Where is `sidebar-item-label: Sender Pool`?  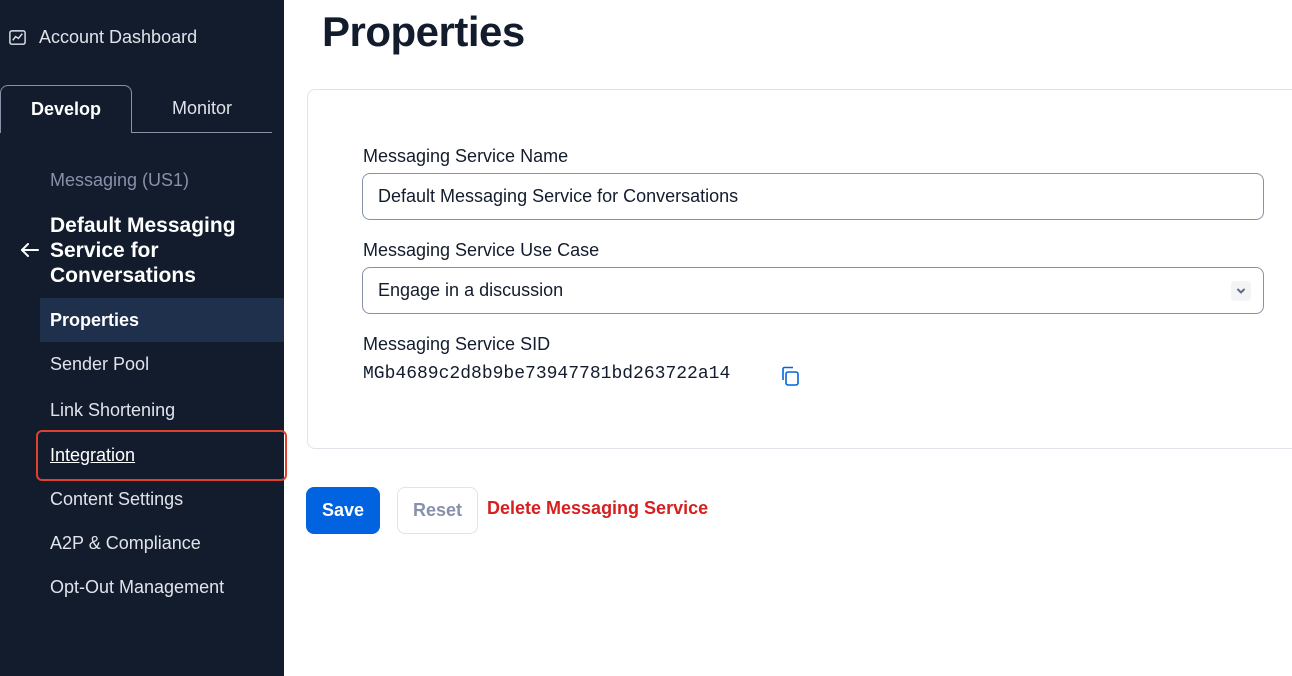 sidebar-item-label: Sender Pool is located at coordinates (100, 363).